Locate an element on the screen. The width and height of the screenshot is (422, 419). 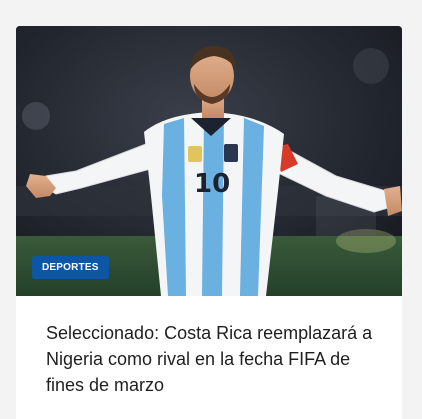
jersey-number: 10 is located at coordinates (212, 184).